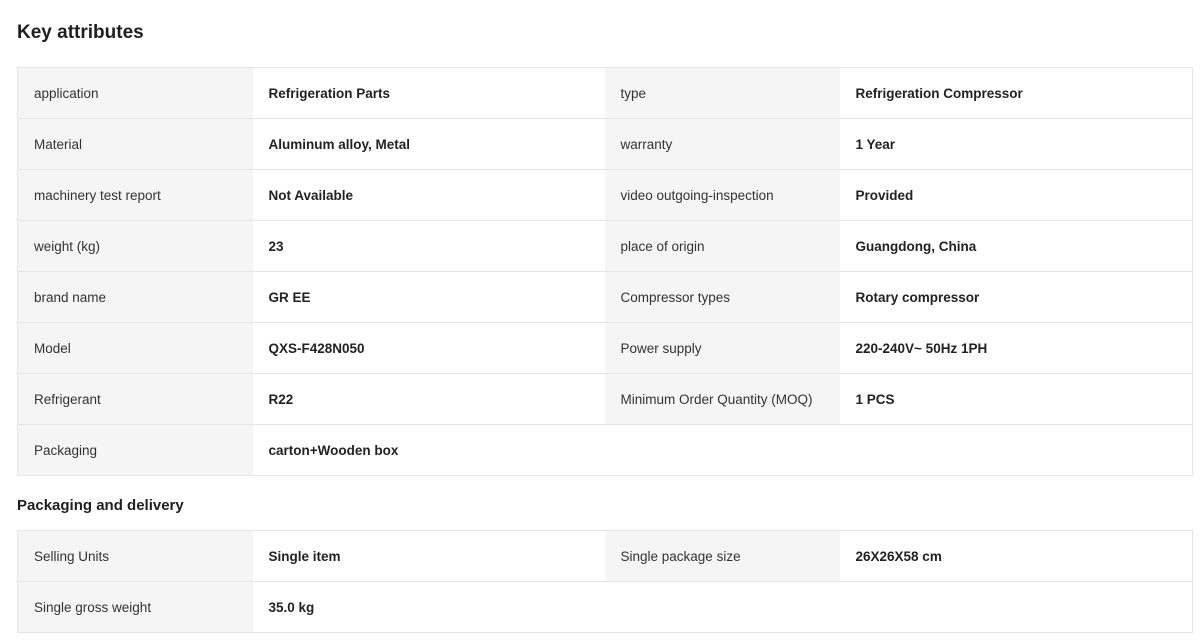  Describe the element at coordinates (135, 195) in the screenshot. I see `attribute-label: machinery test report` at that location.